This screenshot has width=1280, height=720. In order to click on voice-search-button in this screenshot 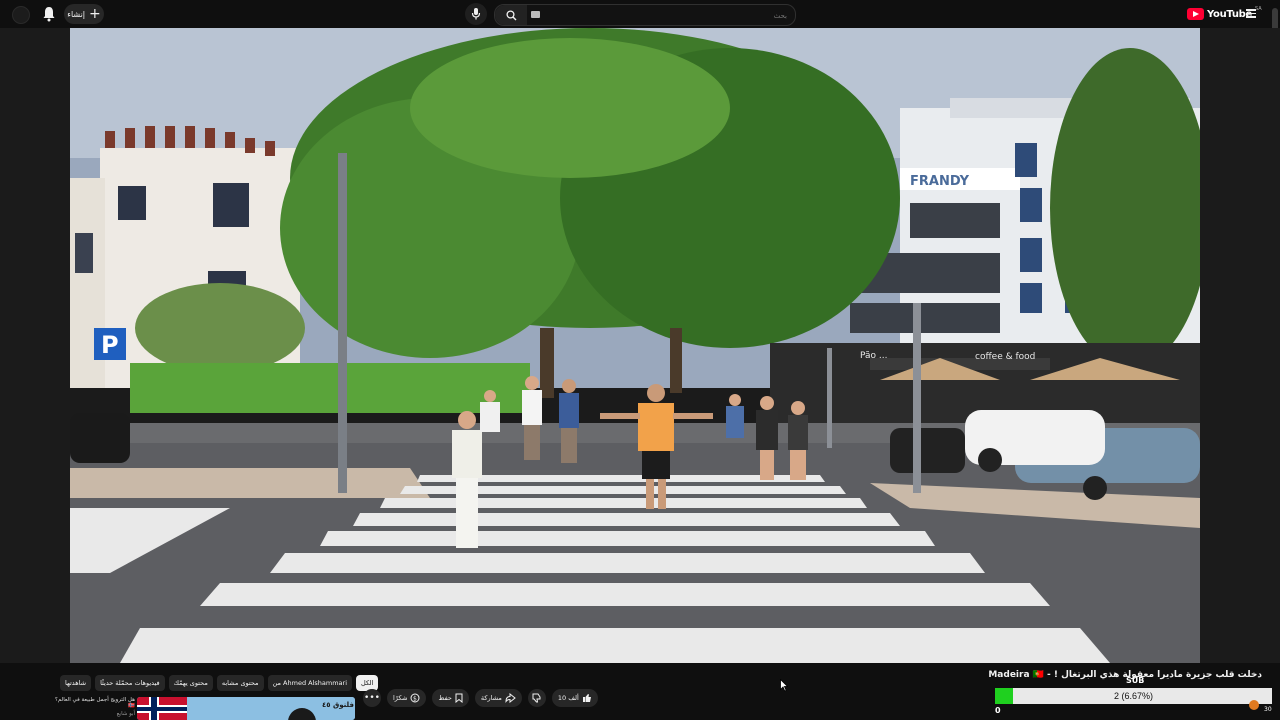, I will do `click(476, 14)`.